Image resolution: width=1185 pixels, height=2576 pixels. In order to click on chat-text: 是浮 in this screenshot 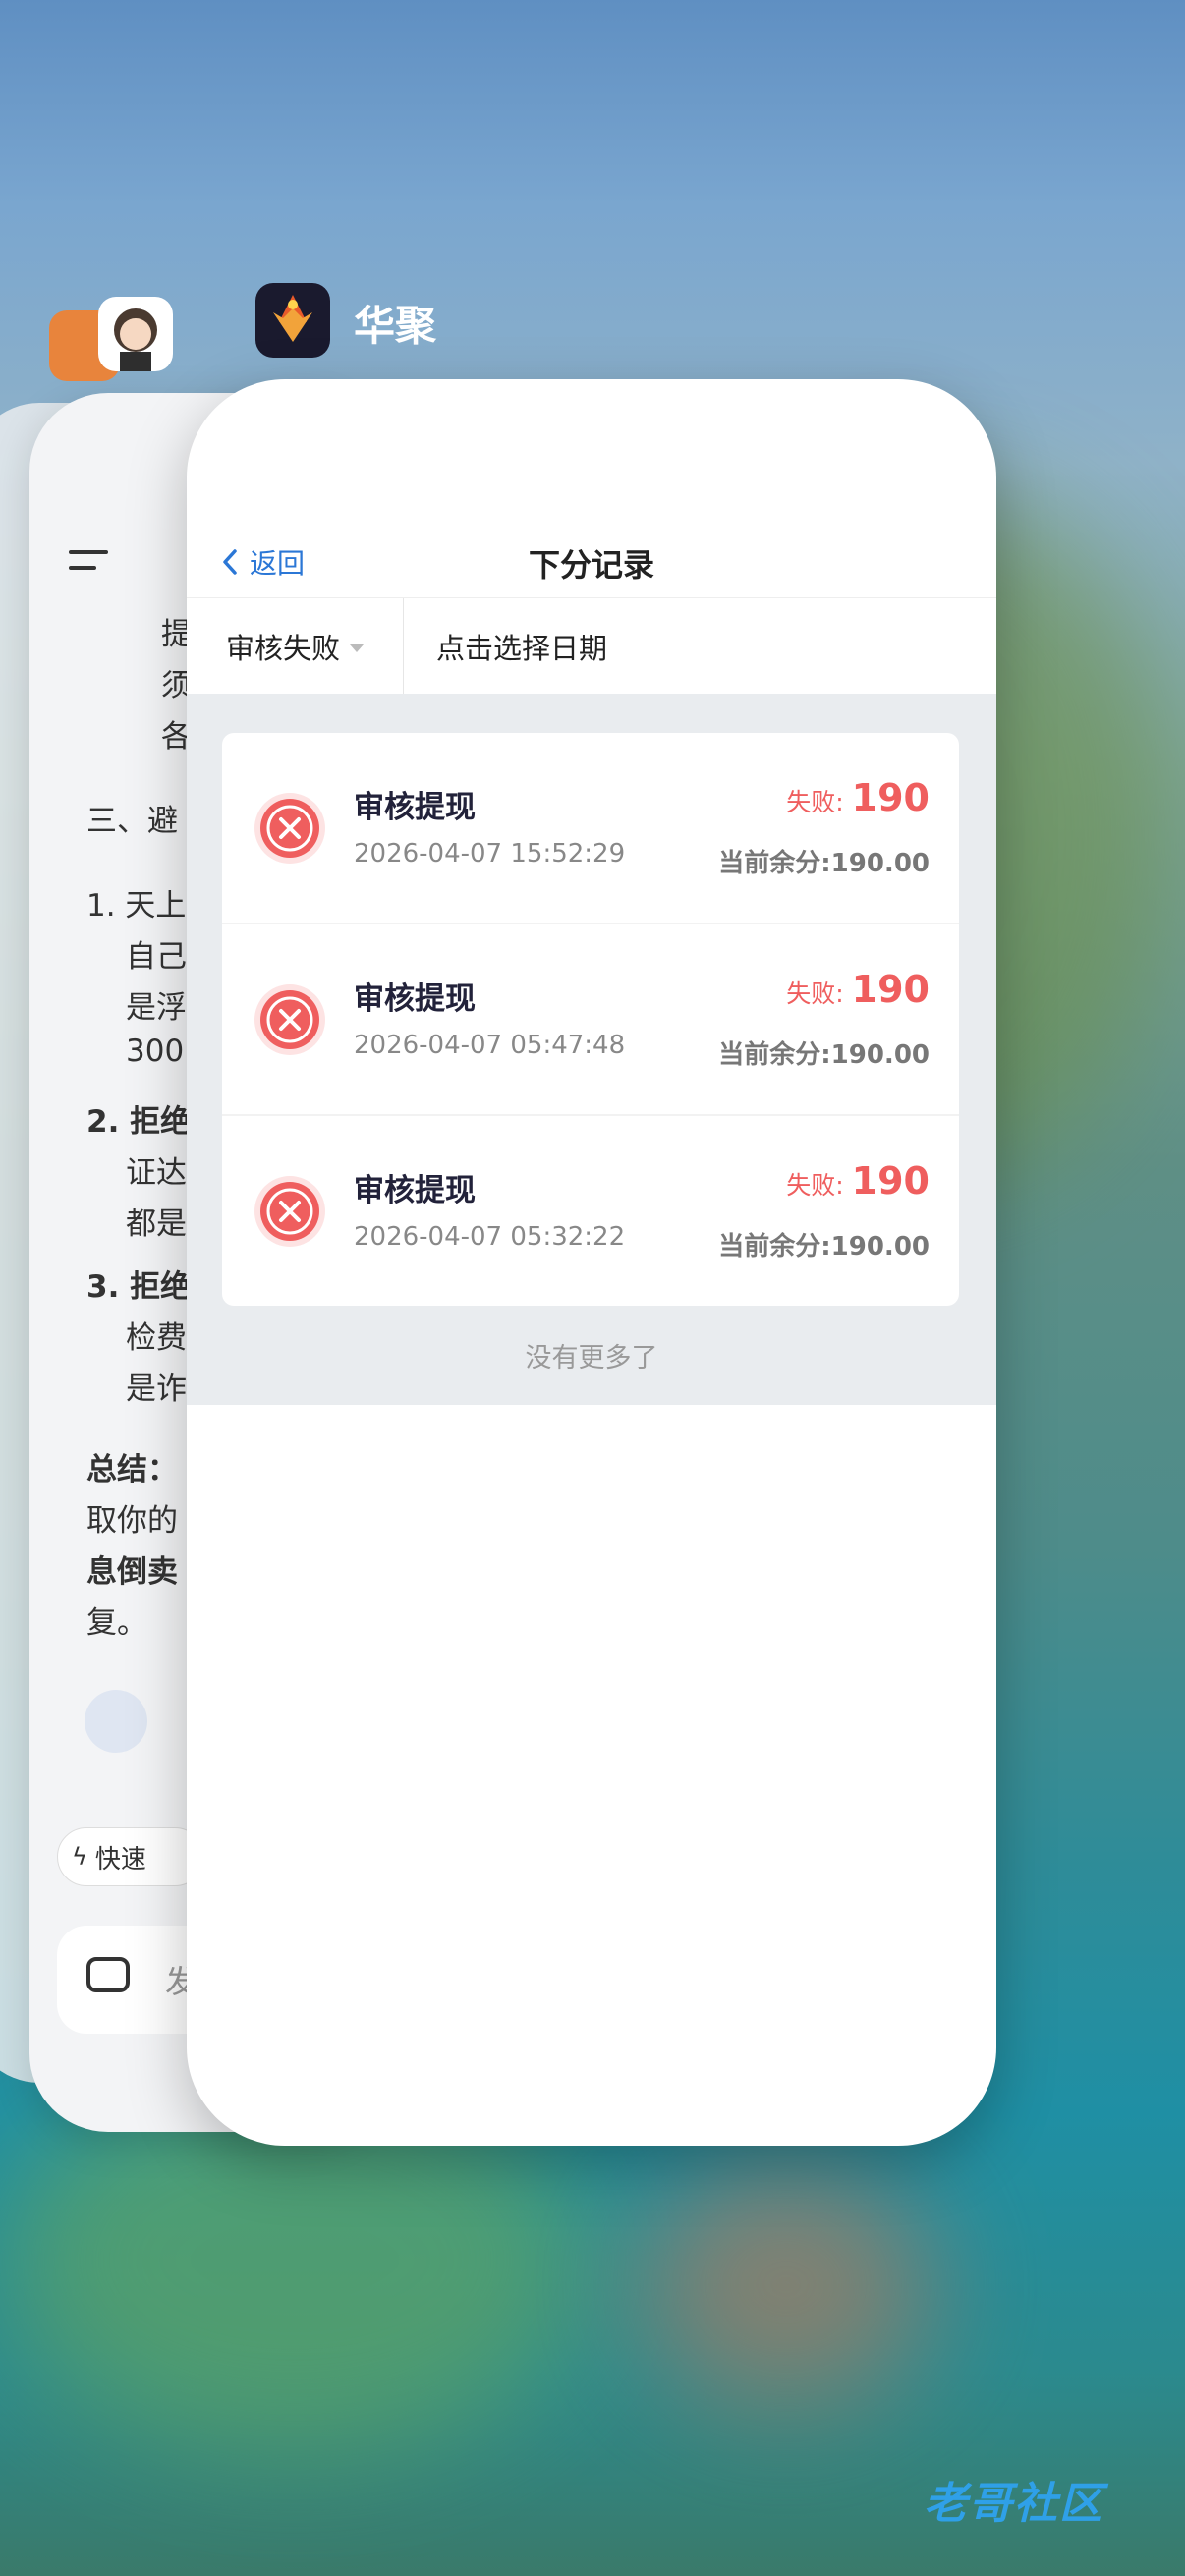, I will do `click(156, 1008)`.